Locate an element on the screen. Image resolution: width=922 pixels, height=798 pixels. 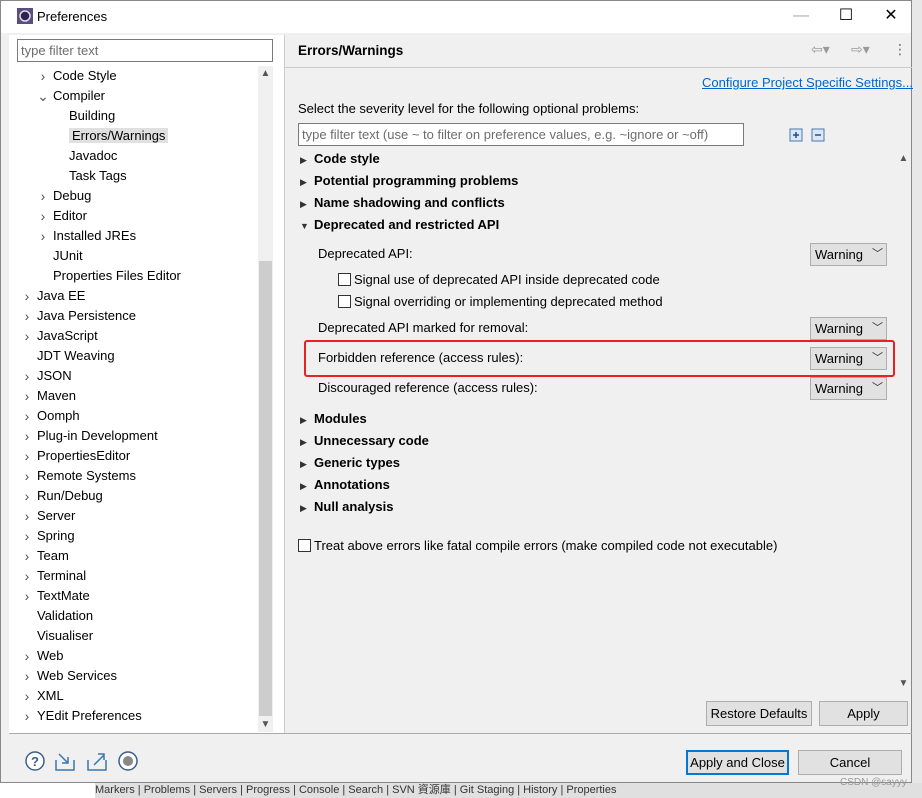
tree-item: › JavaScript is located at coordinates (61, 336).